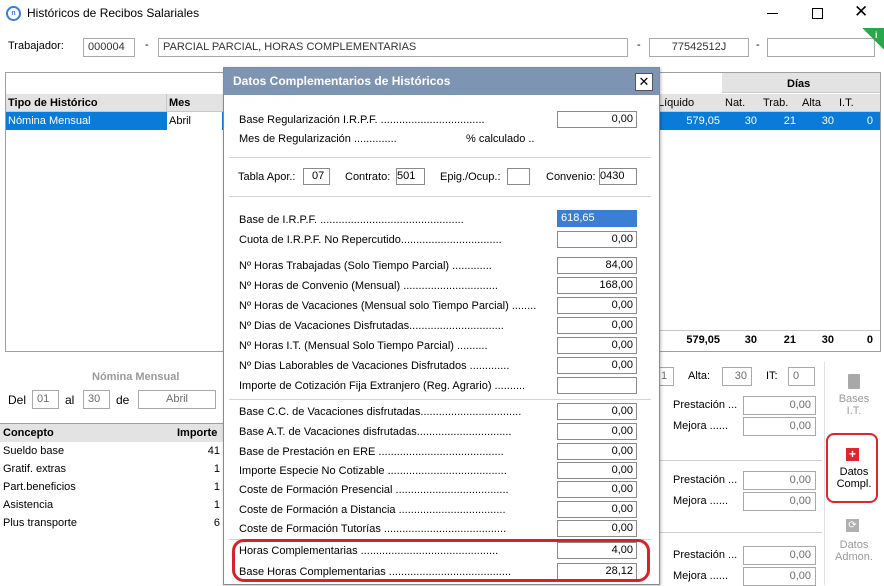 The width and height of the screenshot is (884, 586). Describe the element at coordinates (518, 176) in the screenshot. I see `epig-field` at that location.